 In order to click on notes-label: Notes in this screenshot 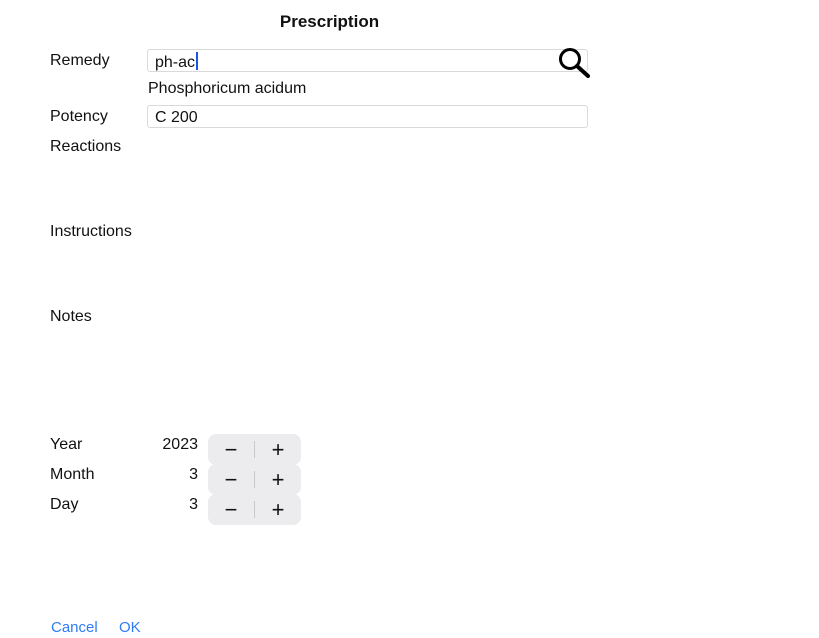, I will do `click(71, 316)`.